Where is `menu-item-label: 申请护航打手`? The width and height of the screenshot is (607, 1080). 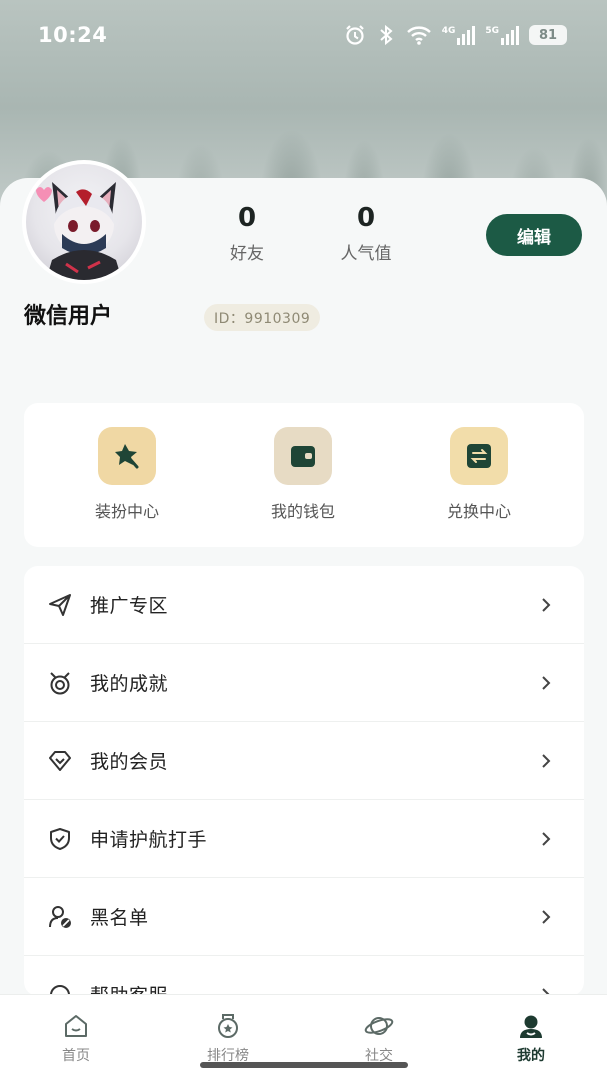
menu-item-label: 申请护航打手 is located at coordinates (149, 840).